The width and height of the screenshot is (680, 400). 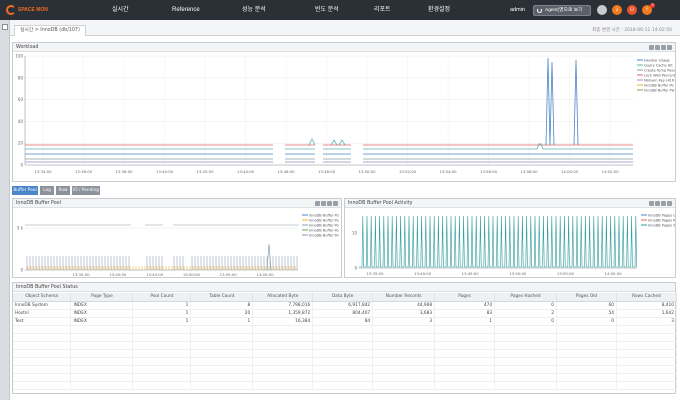 I want to click on column-header: Pages, so click(x=465, y=297).